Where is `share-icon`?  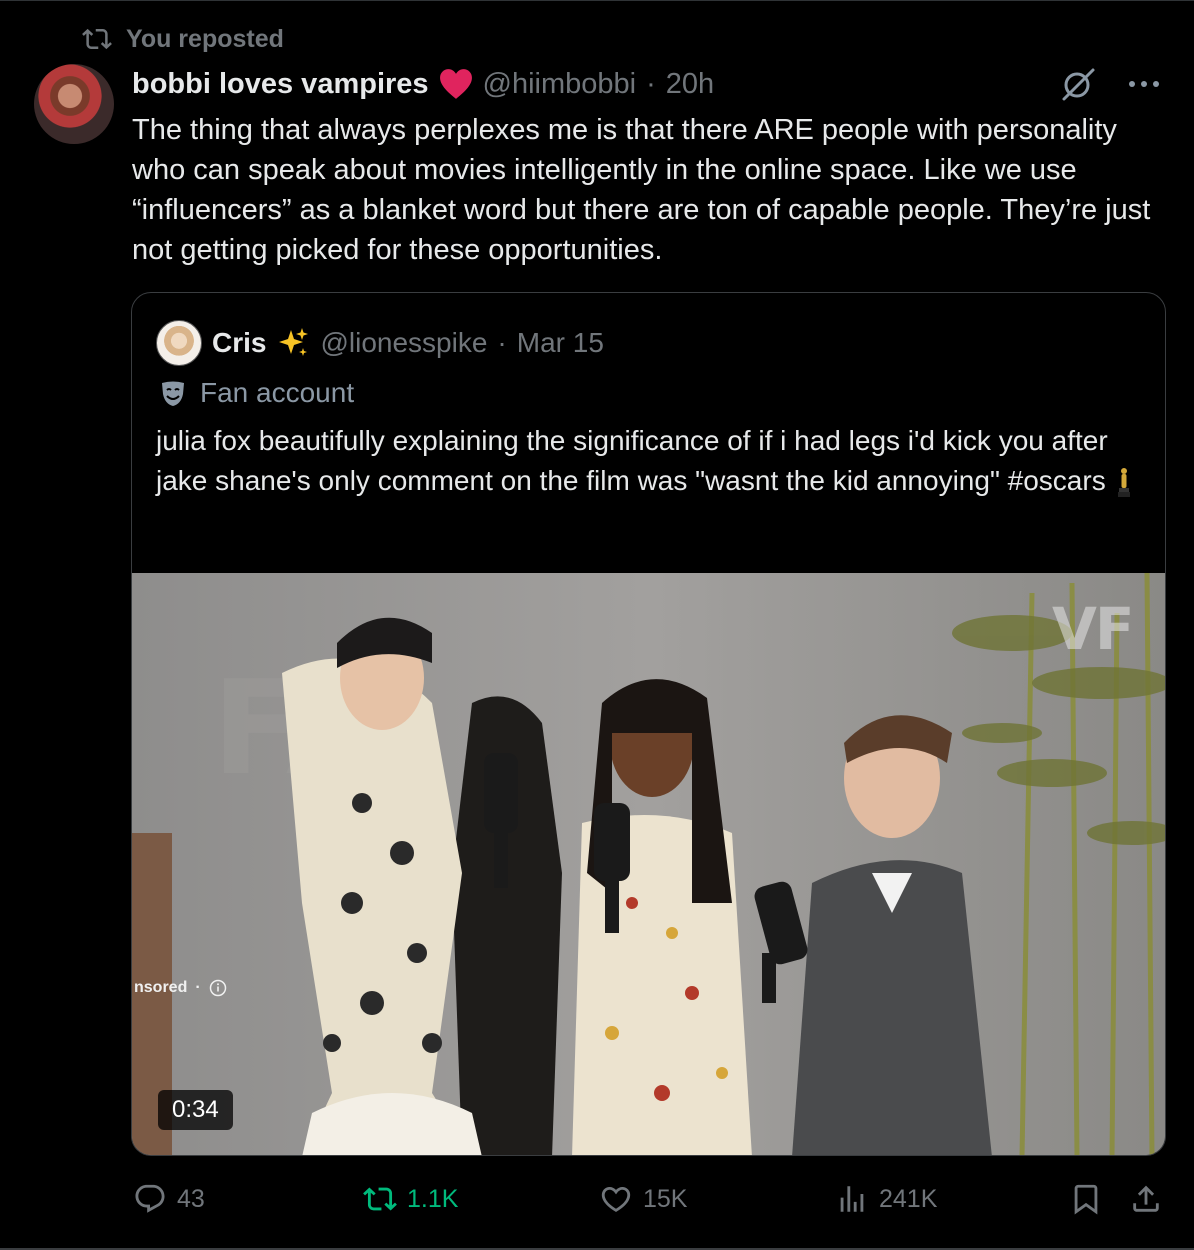 share-icon is located at coordinates (1146, 1198).